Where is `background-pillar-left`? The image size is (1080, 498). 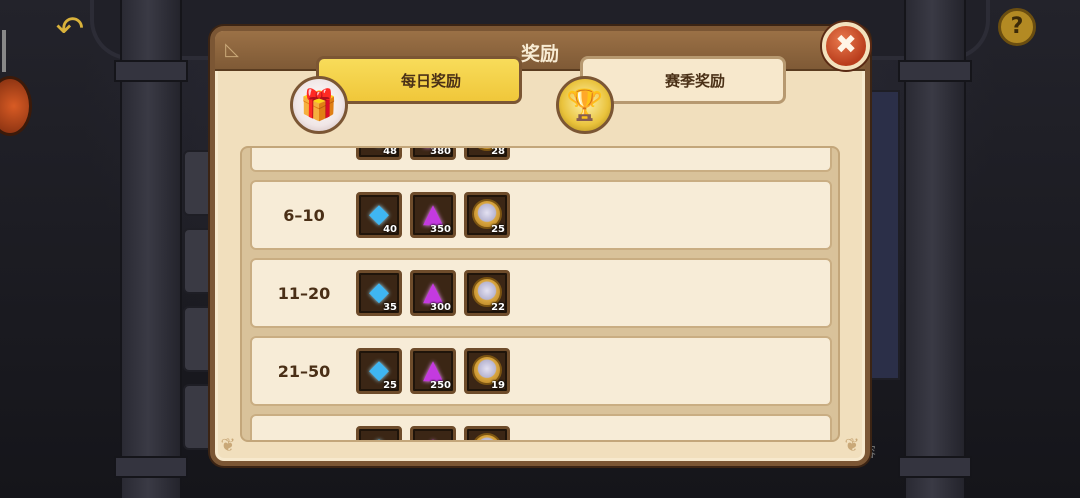
background-pillar-left is located at coordinates (151, 249).